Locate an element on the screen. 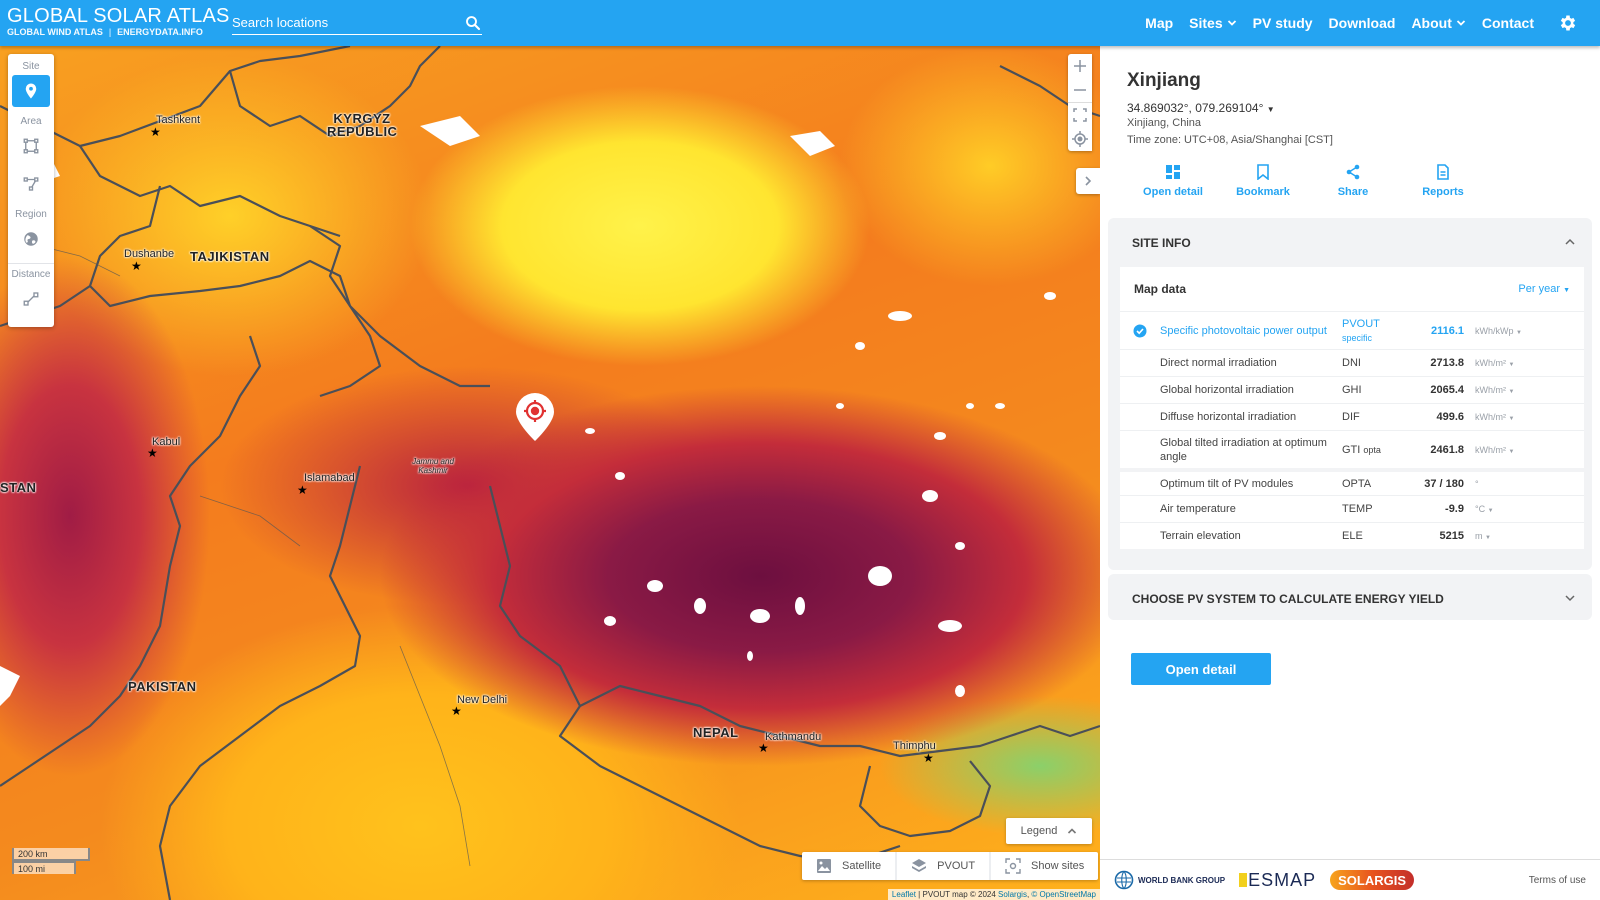 The height and width of the screenshot is (900, 1600). country-label-tajikistan: TAJIKISTAN is located at coordinates (230, 256).